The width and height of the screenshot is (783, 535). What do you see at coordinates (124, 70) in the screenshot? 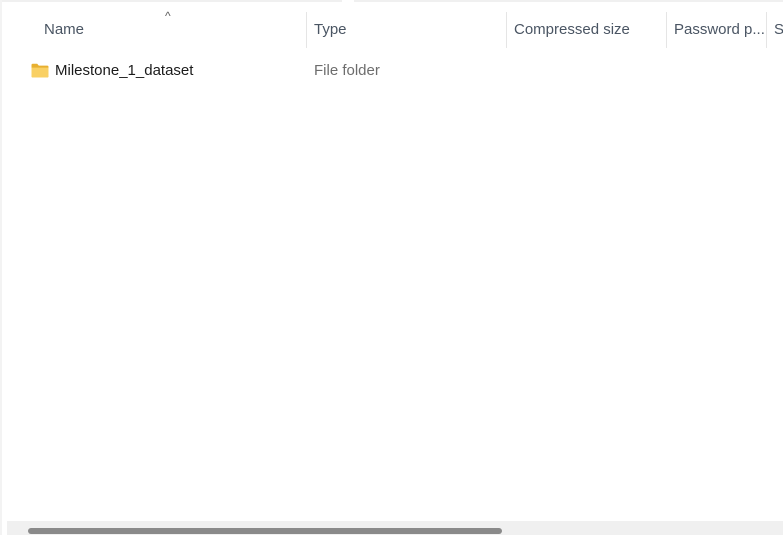
I see `file-name: Milestone_1_dataset` at bounding box center [124, 70].